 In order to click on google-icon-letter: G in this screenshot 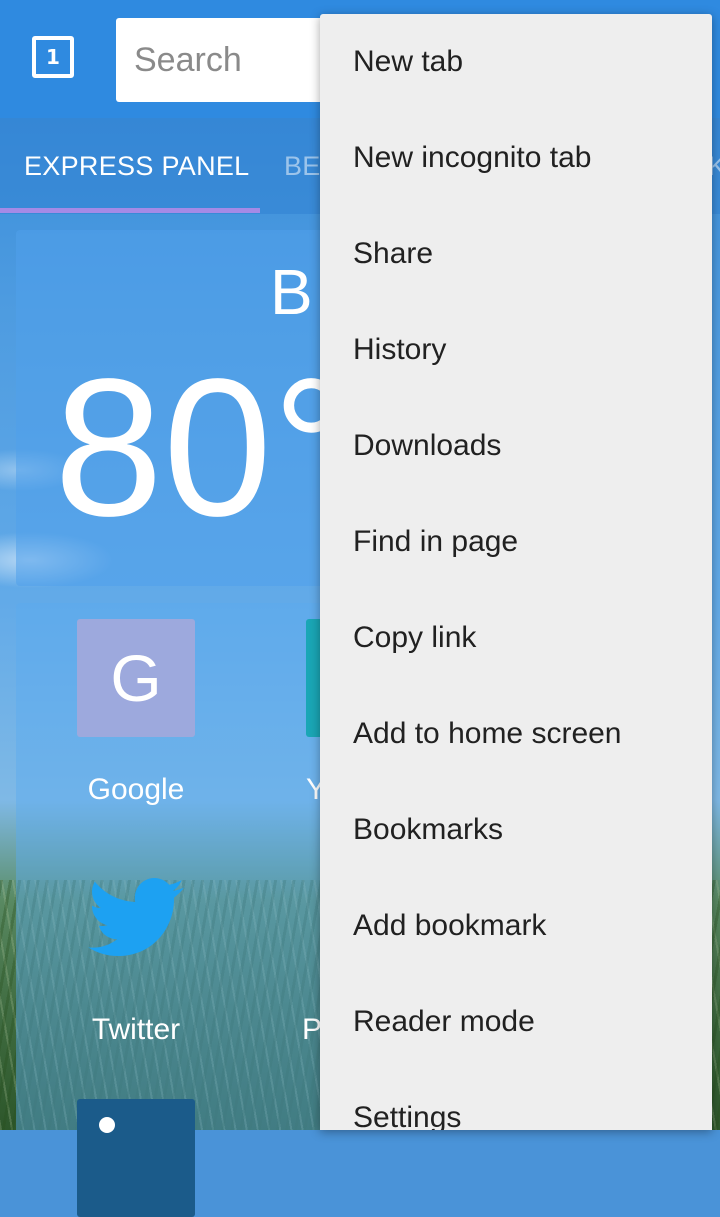, I will do `click(136, 678)`.